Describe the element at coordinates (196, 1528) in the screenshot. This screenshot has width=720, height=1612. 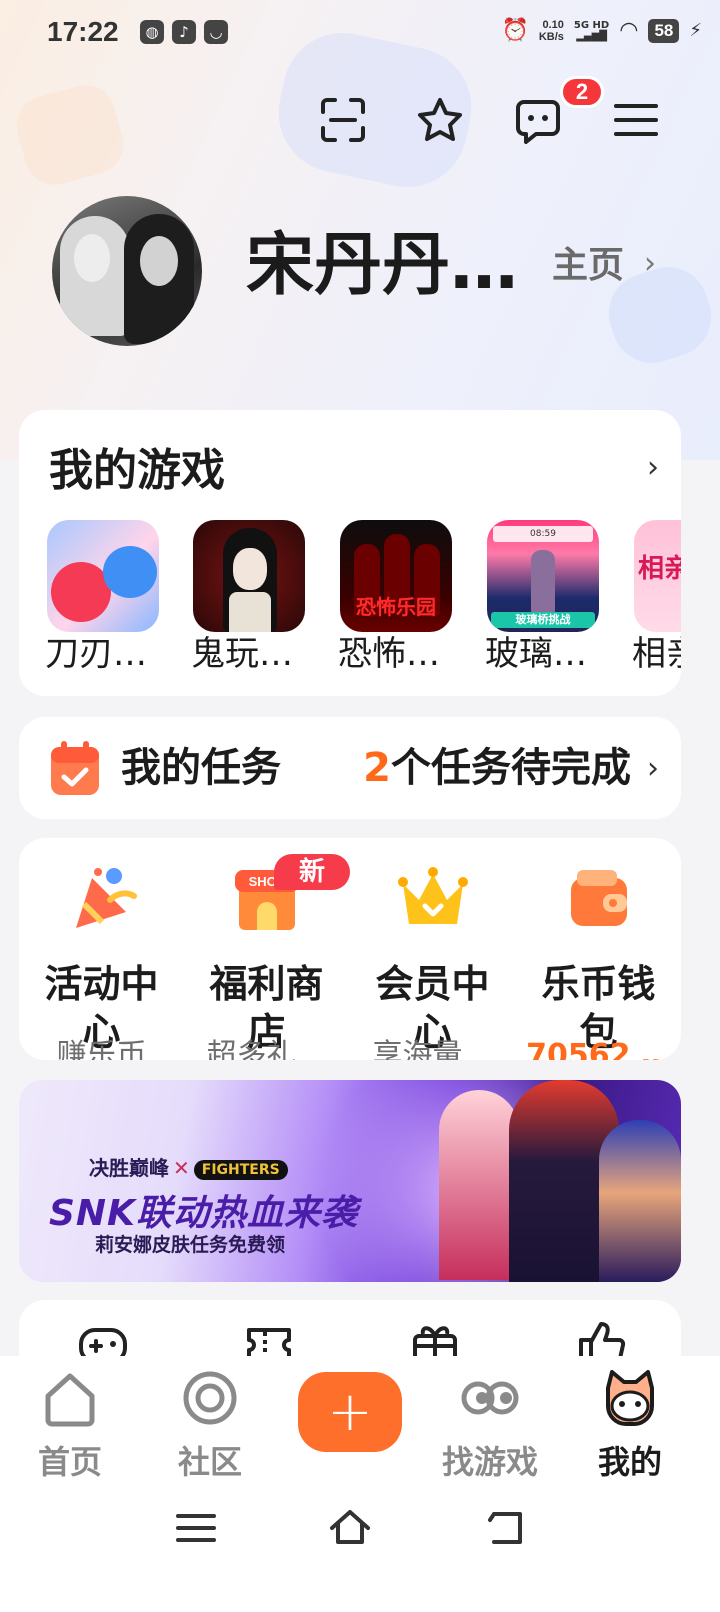
I see `recent-apps-icon` at that location.